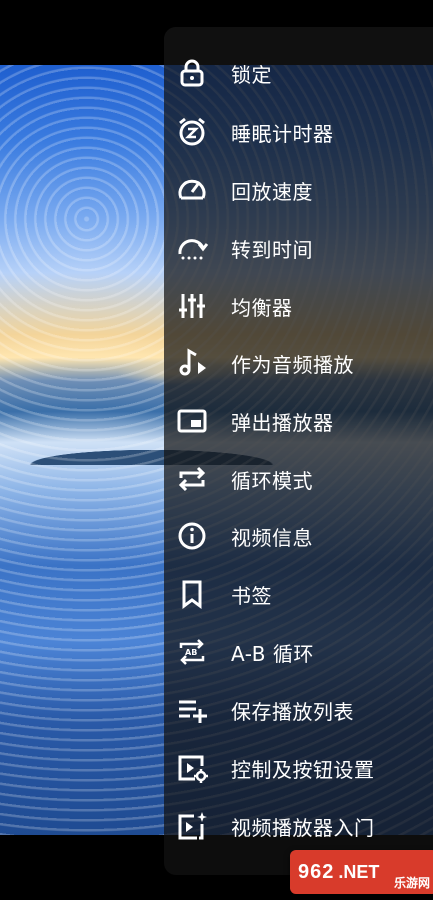 The width and height of the screenshot is (433, 900). Describe the element at coordinates (359, 871) in the screenshot. I see `watermark-domain: .NET` at that location.